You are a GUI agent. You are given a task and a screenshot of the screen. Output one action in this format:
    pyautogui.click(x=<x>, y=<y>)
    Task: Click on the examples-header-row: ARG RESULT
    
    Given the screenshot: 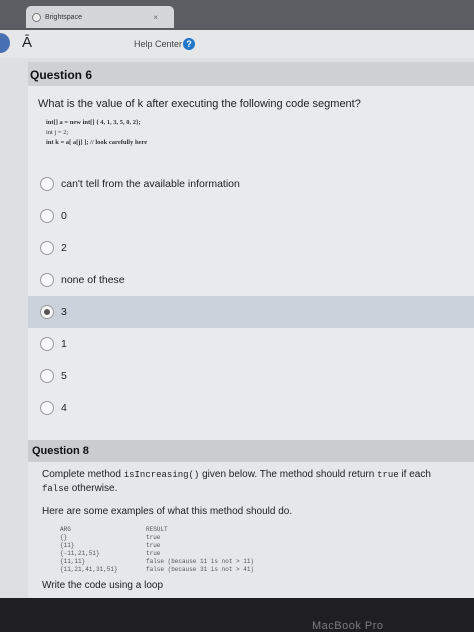 What is the action you would take?
    pyautogui.click(x=157, y=530)
    